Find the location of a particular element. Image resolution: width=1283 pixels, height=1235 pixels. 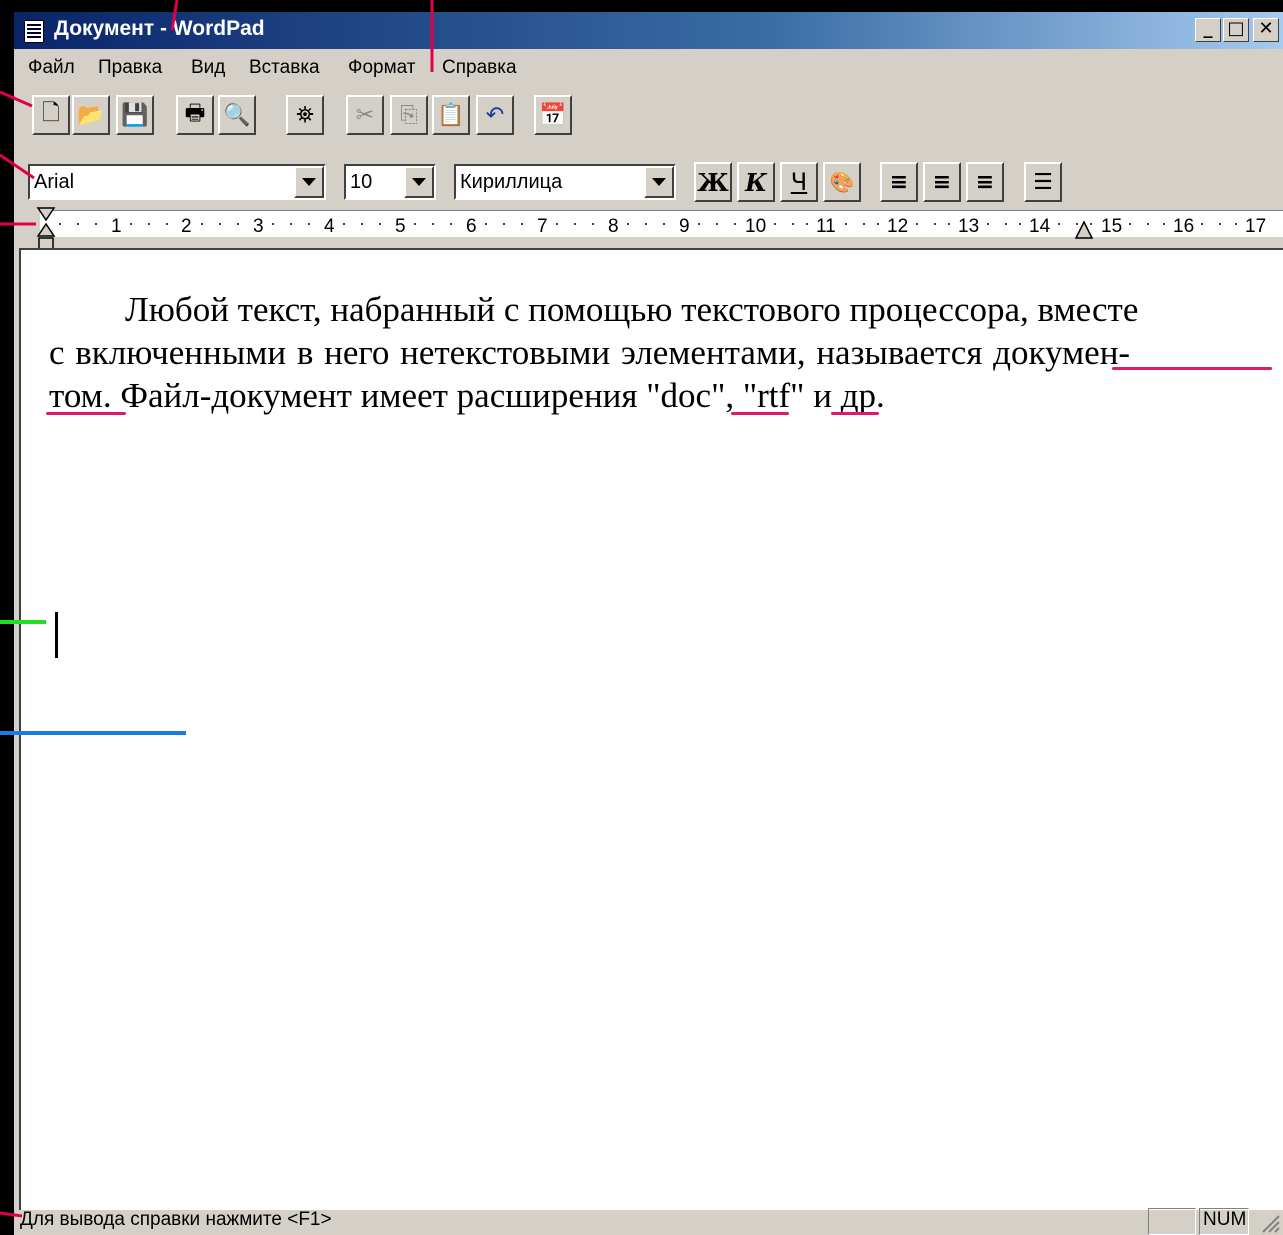

bold-label: Ж is located at coordinates (713, 182).